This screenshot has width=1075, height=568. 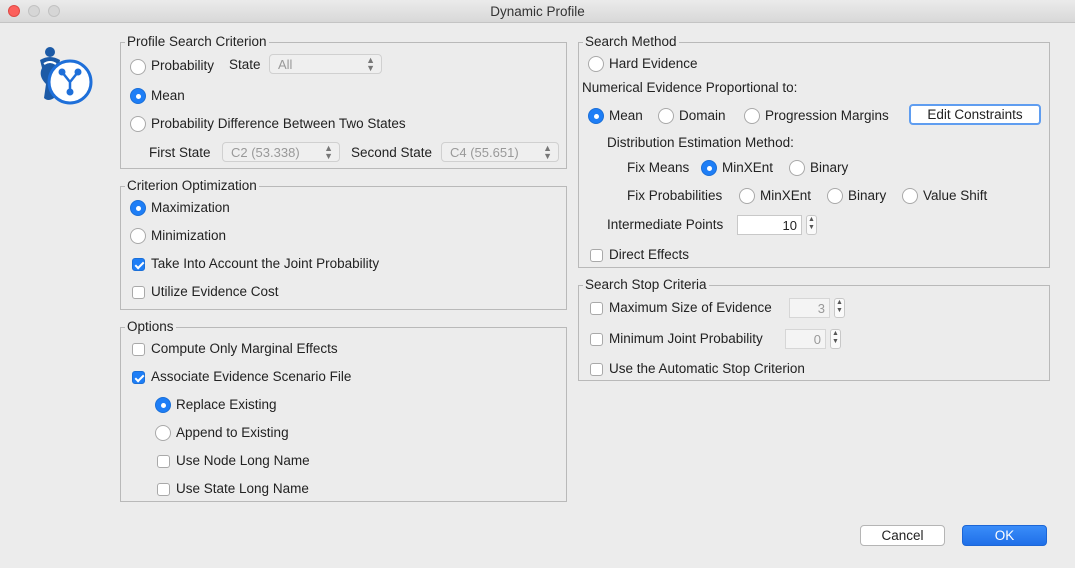 I want to click on distribution-method-label: Distribution Estimation Method:, so click(x=700, y=142).